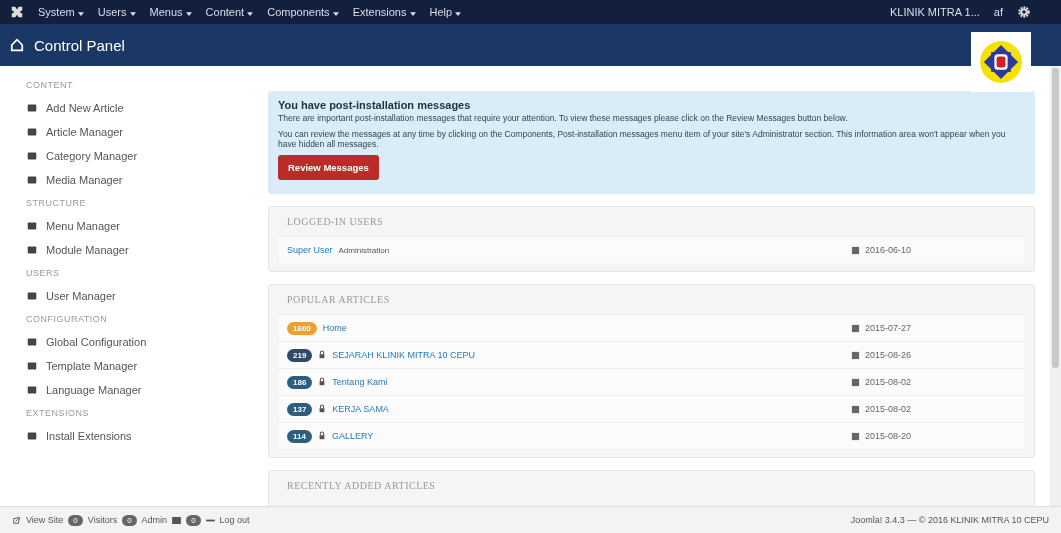 The width and height of the screenshot is (1061, 533). What do you see at coordinates (138, 296) in the screenshot?
I see `sidebar-item: User Manager` at bounding box center [138, 296].